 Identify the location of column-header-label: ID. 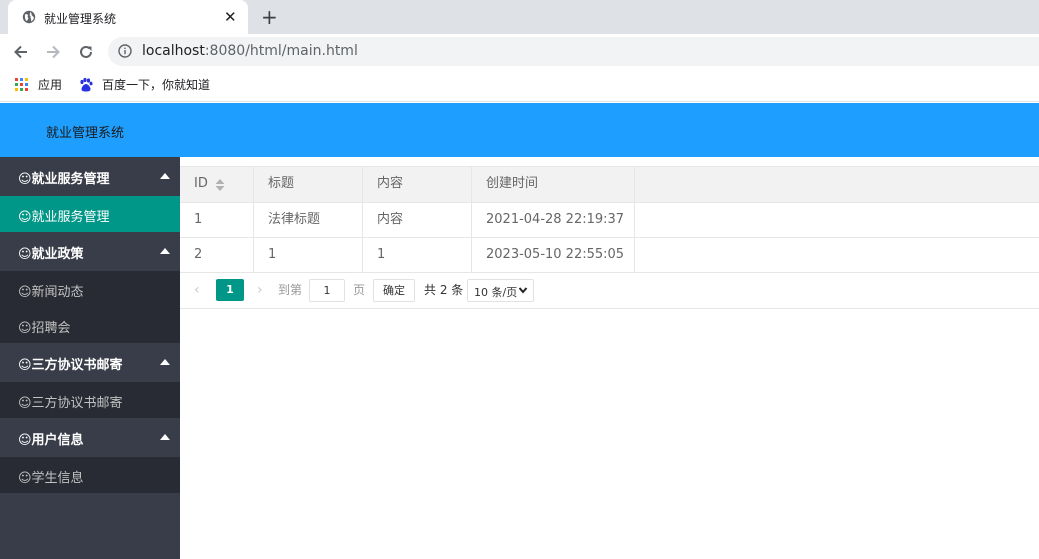
(201, 183).